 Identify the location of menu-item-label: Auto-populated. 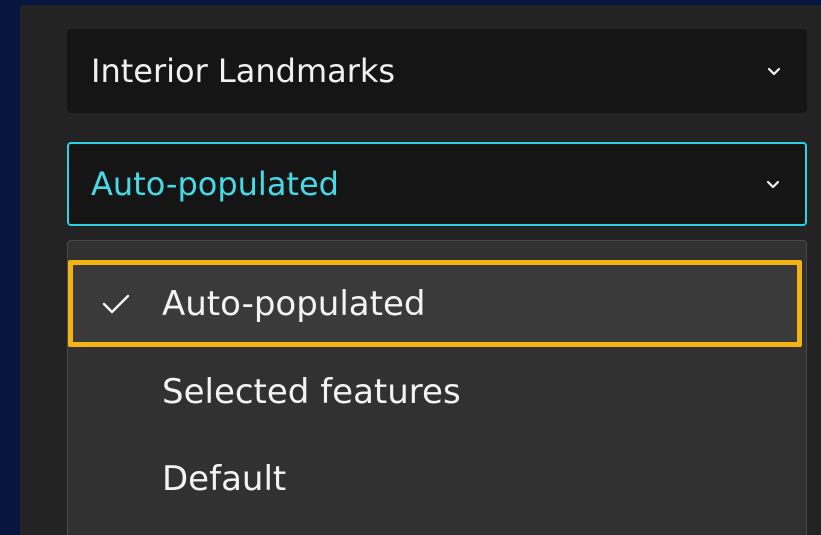
(294, 303).